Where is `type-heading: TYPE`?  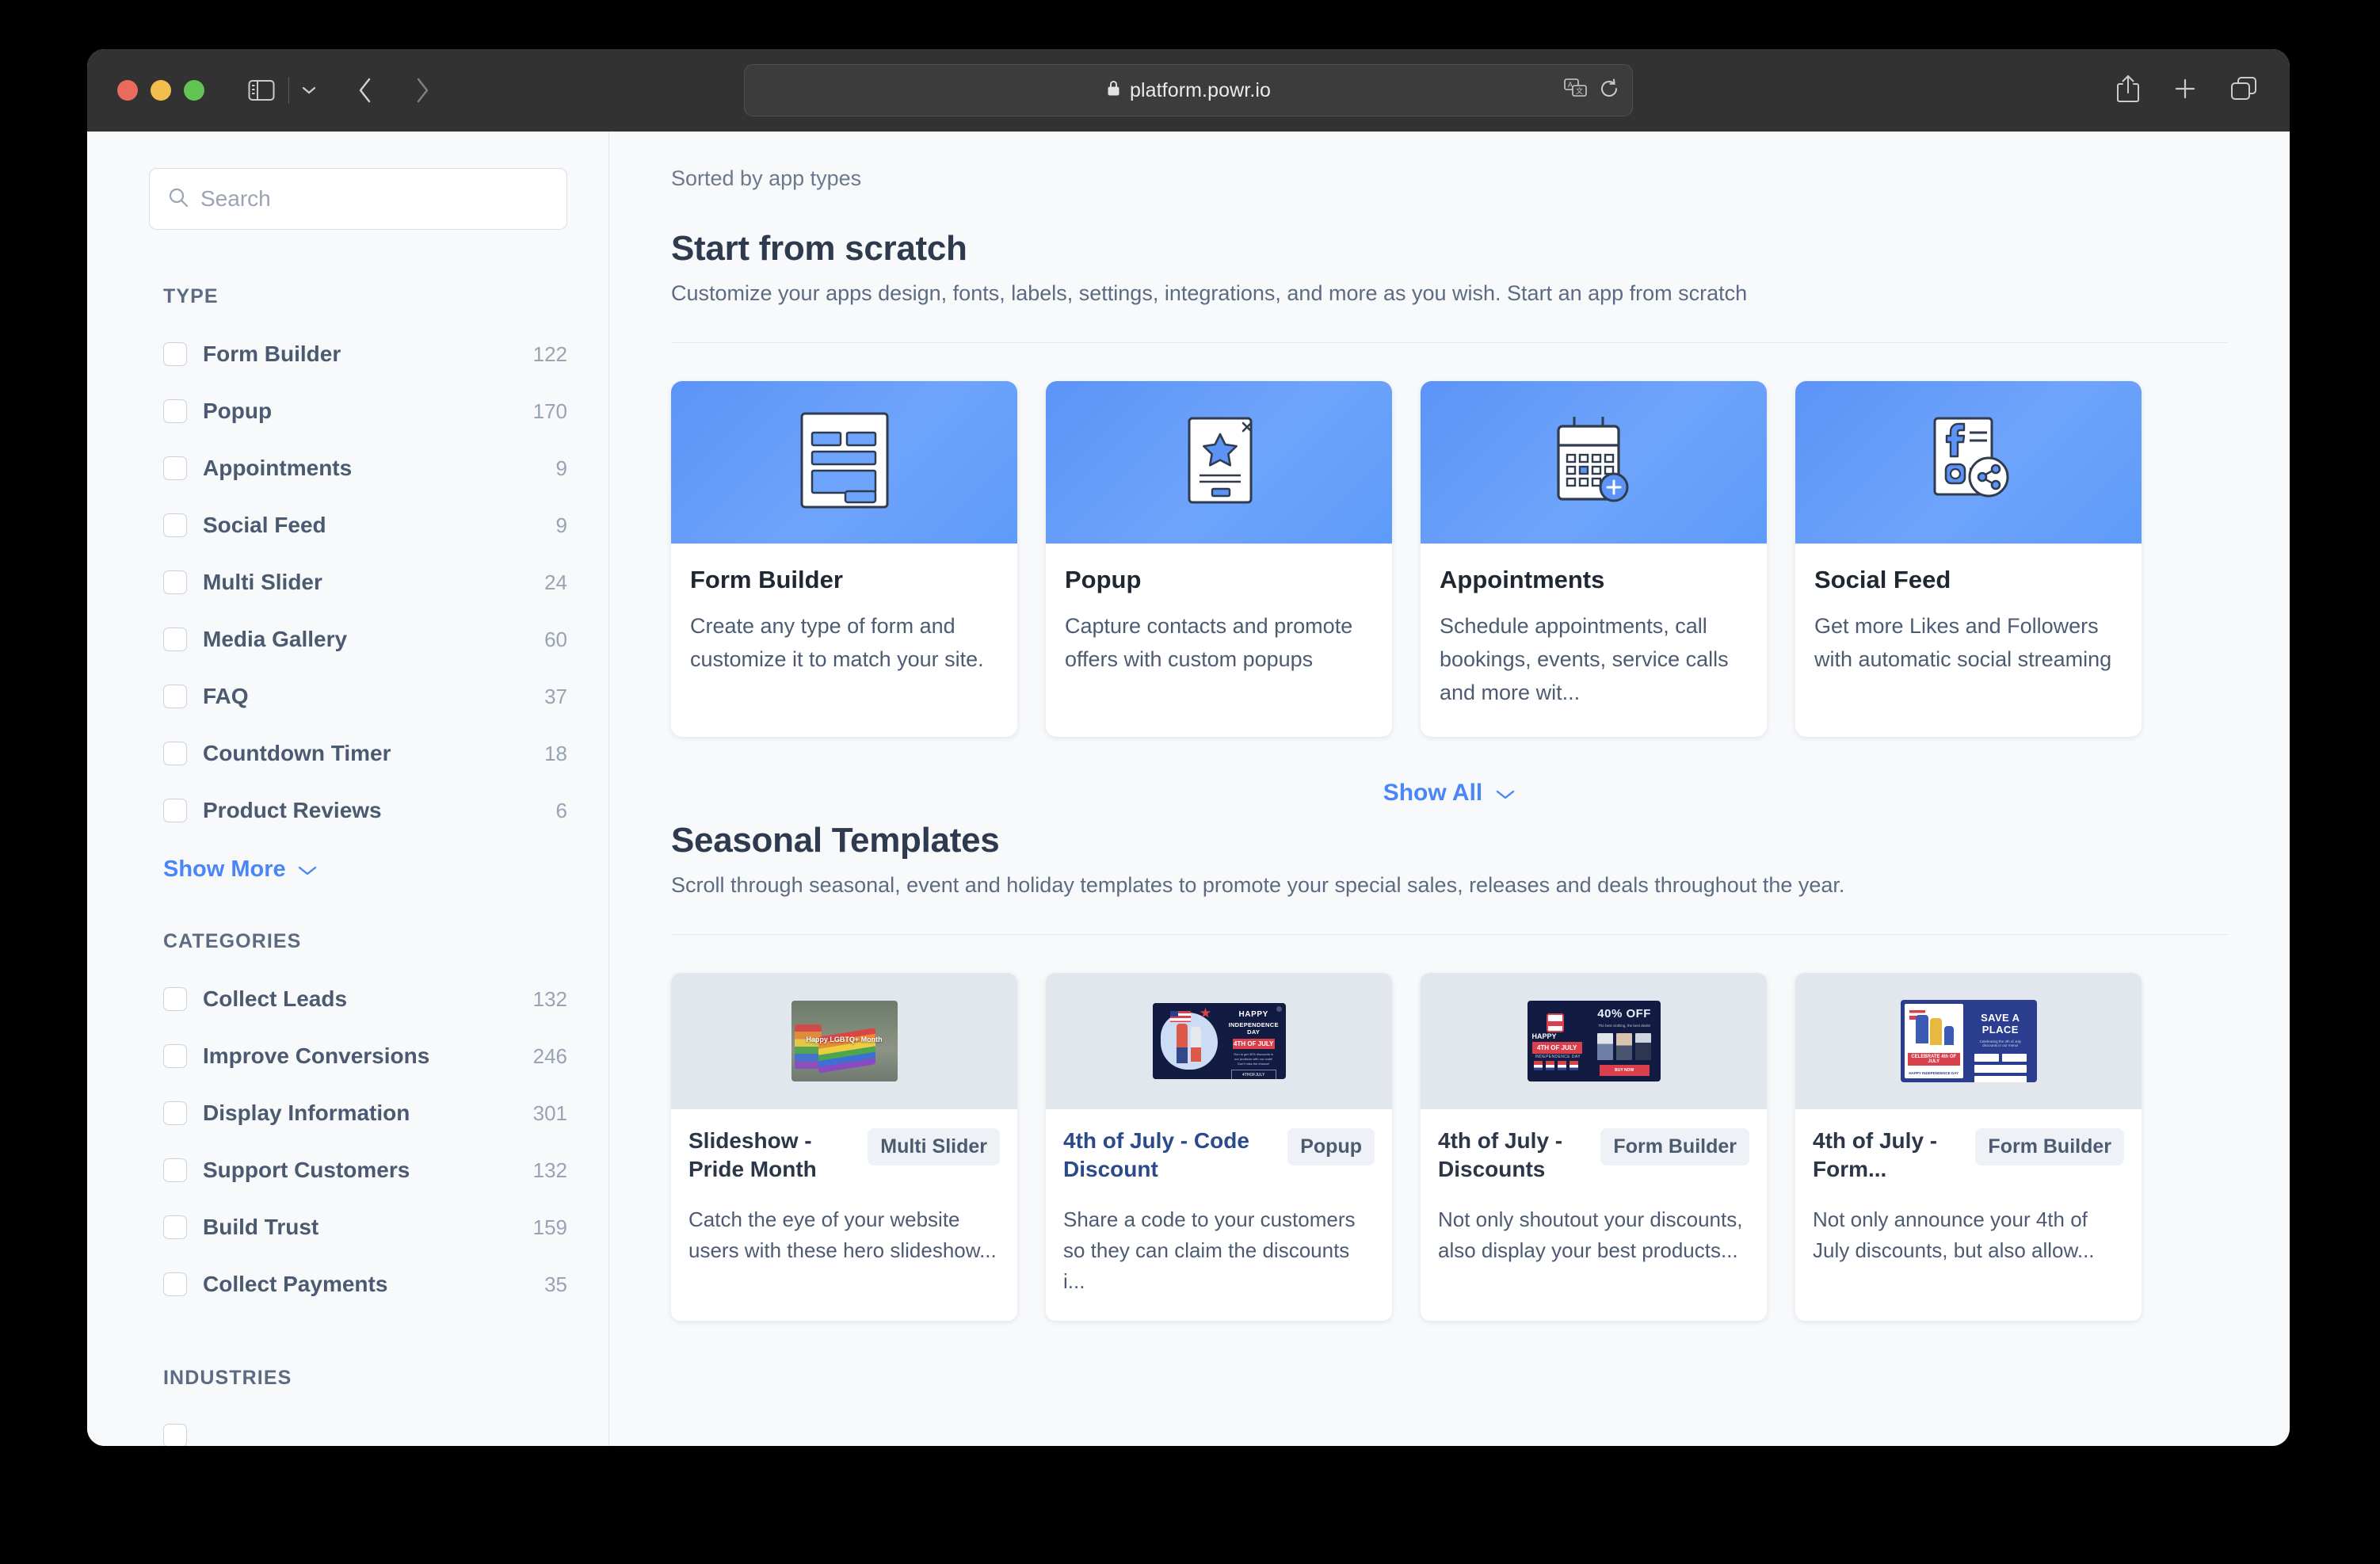
type-heading: TYPE is located at coordinates (191, 296).